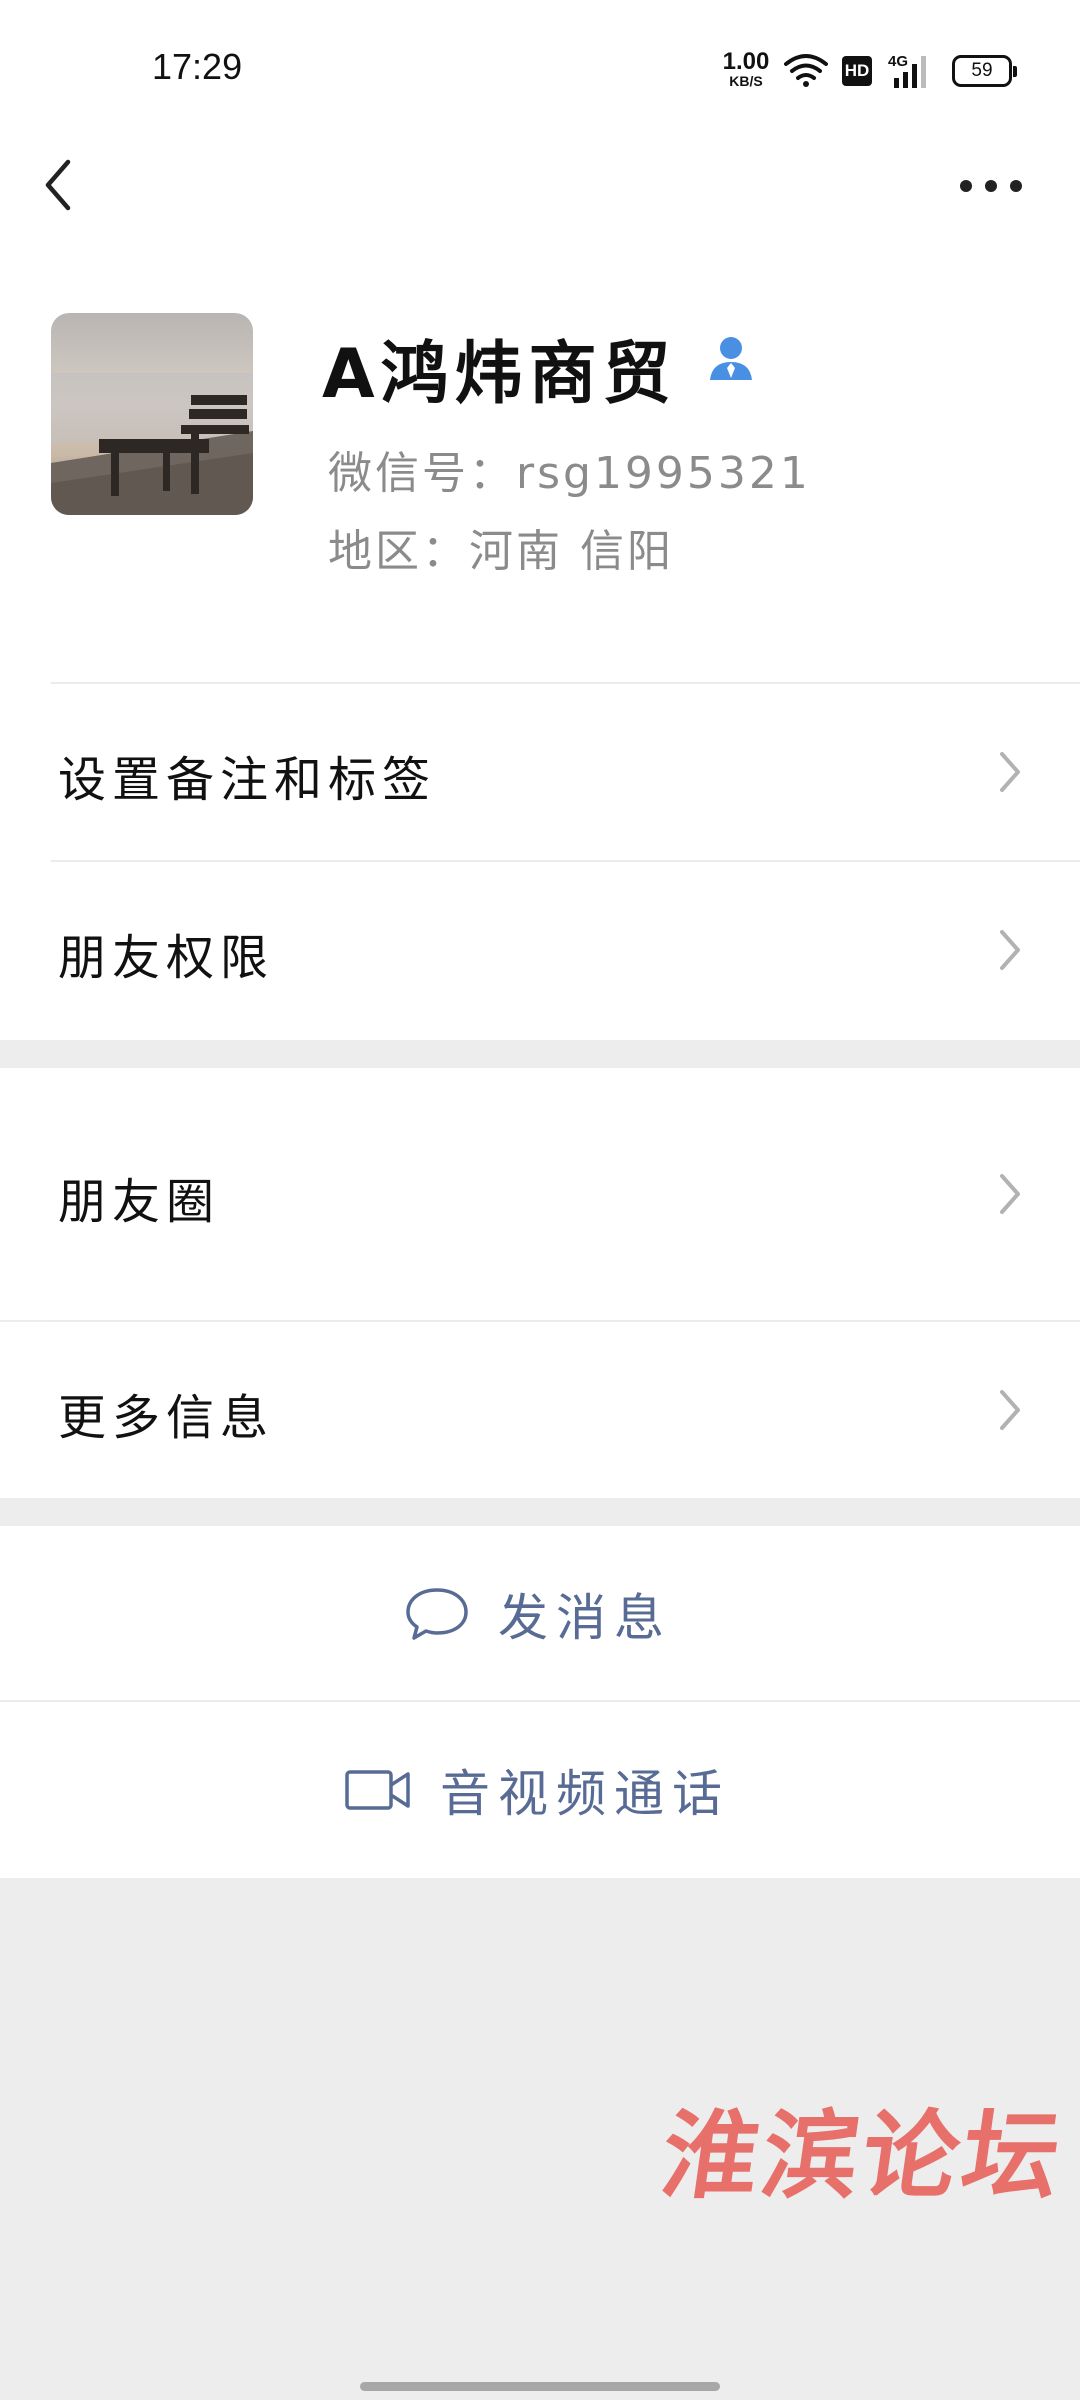 This screenshot has height=2400, width=1080. What do you see at coordinates (898, 61) in the screenshot?
I see `network-type: 4G` at bounding box center [898, 61].